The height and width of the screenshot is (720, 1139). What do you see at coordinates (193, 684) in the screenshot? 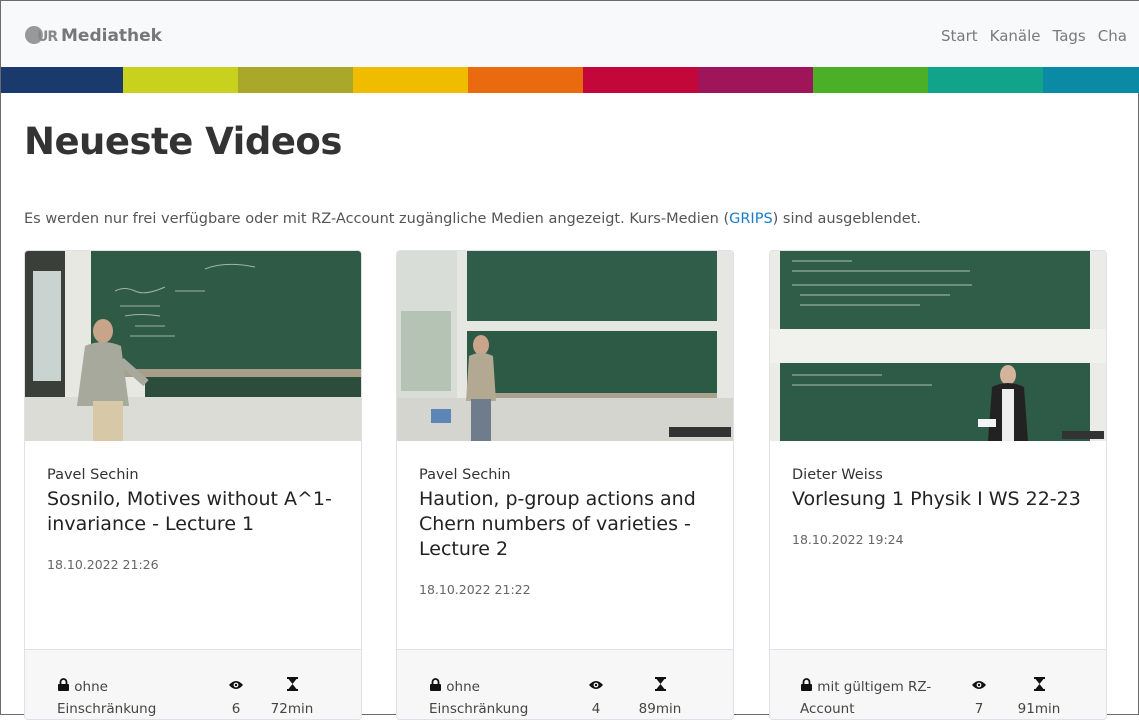
I see `card-footer: ohne Einschränkung 6 72min` at bounding box center [193, 684].